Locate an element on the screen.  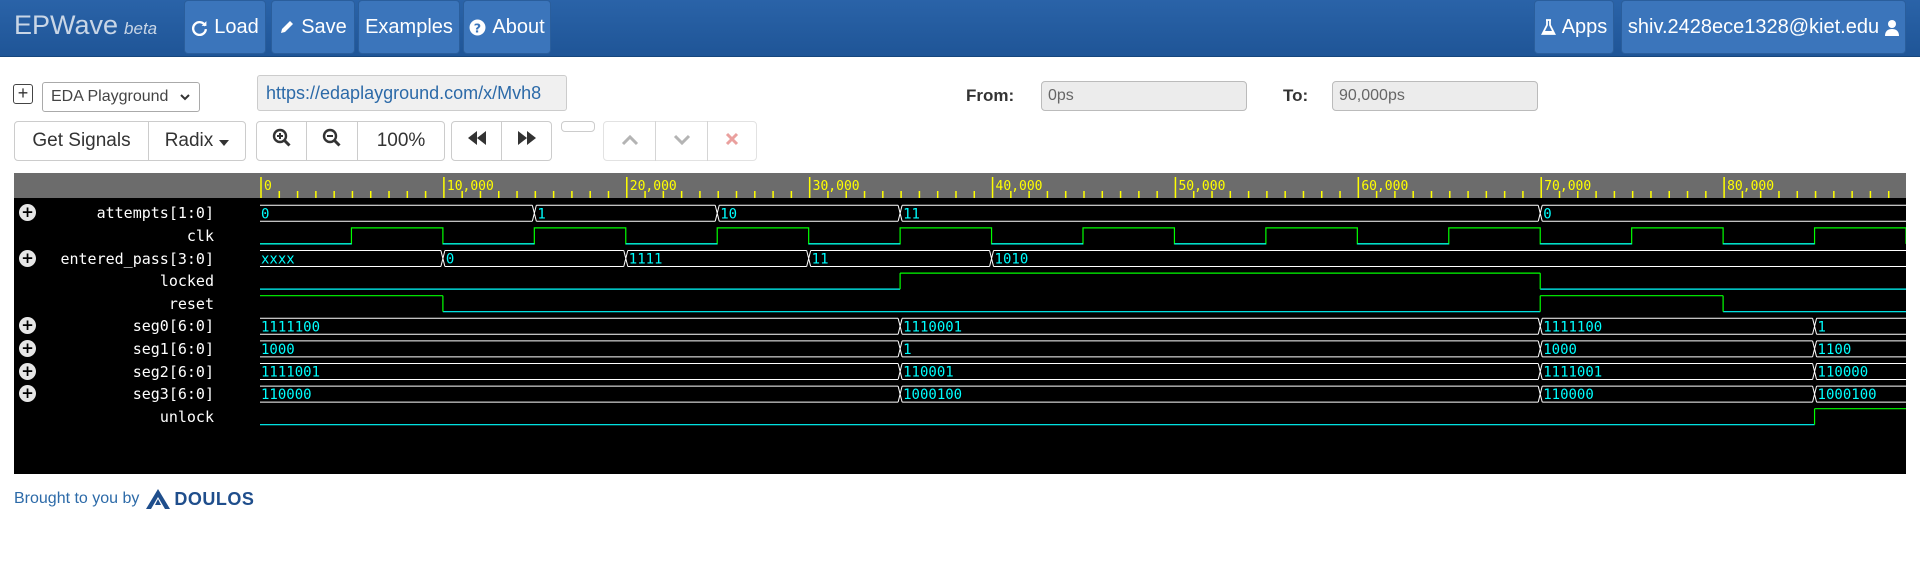
examples-label: Examples is located at coordinates (409, 26).